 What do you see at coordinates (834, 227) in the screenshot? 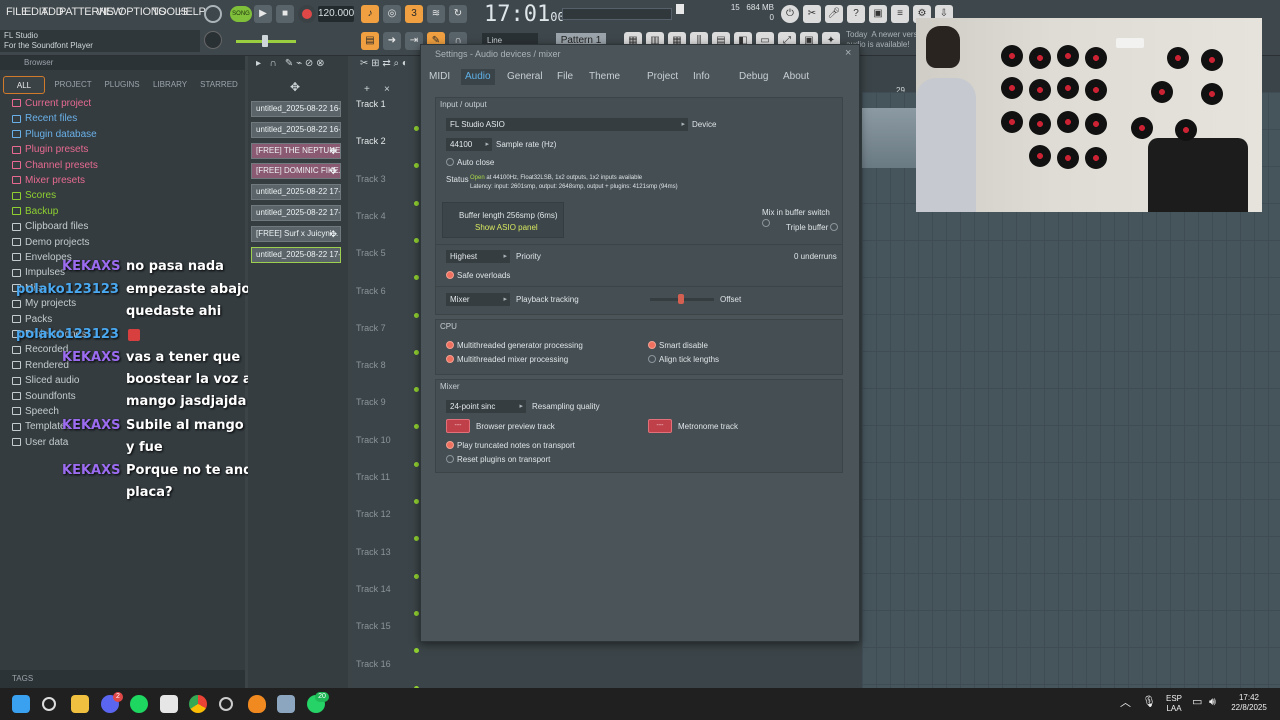
I see `triple-buffer-radio` at bounding box center [834, 227].